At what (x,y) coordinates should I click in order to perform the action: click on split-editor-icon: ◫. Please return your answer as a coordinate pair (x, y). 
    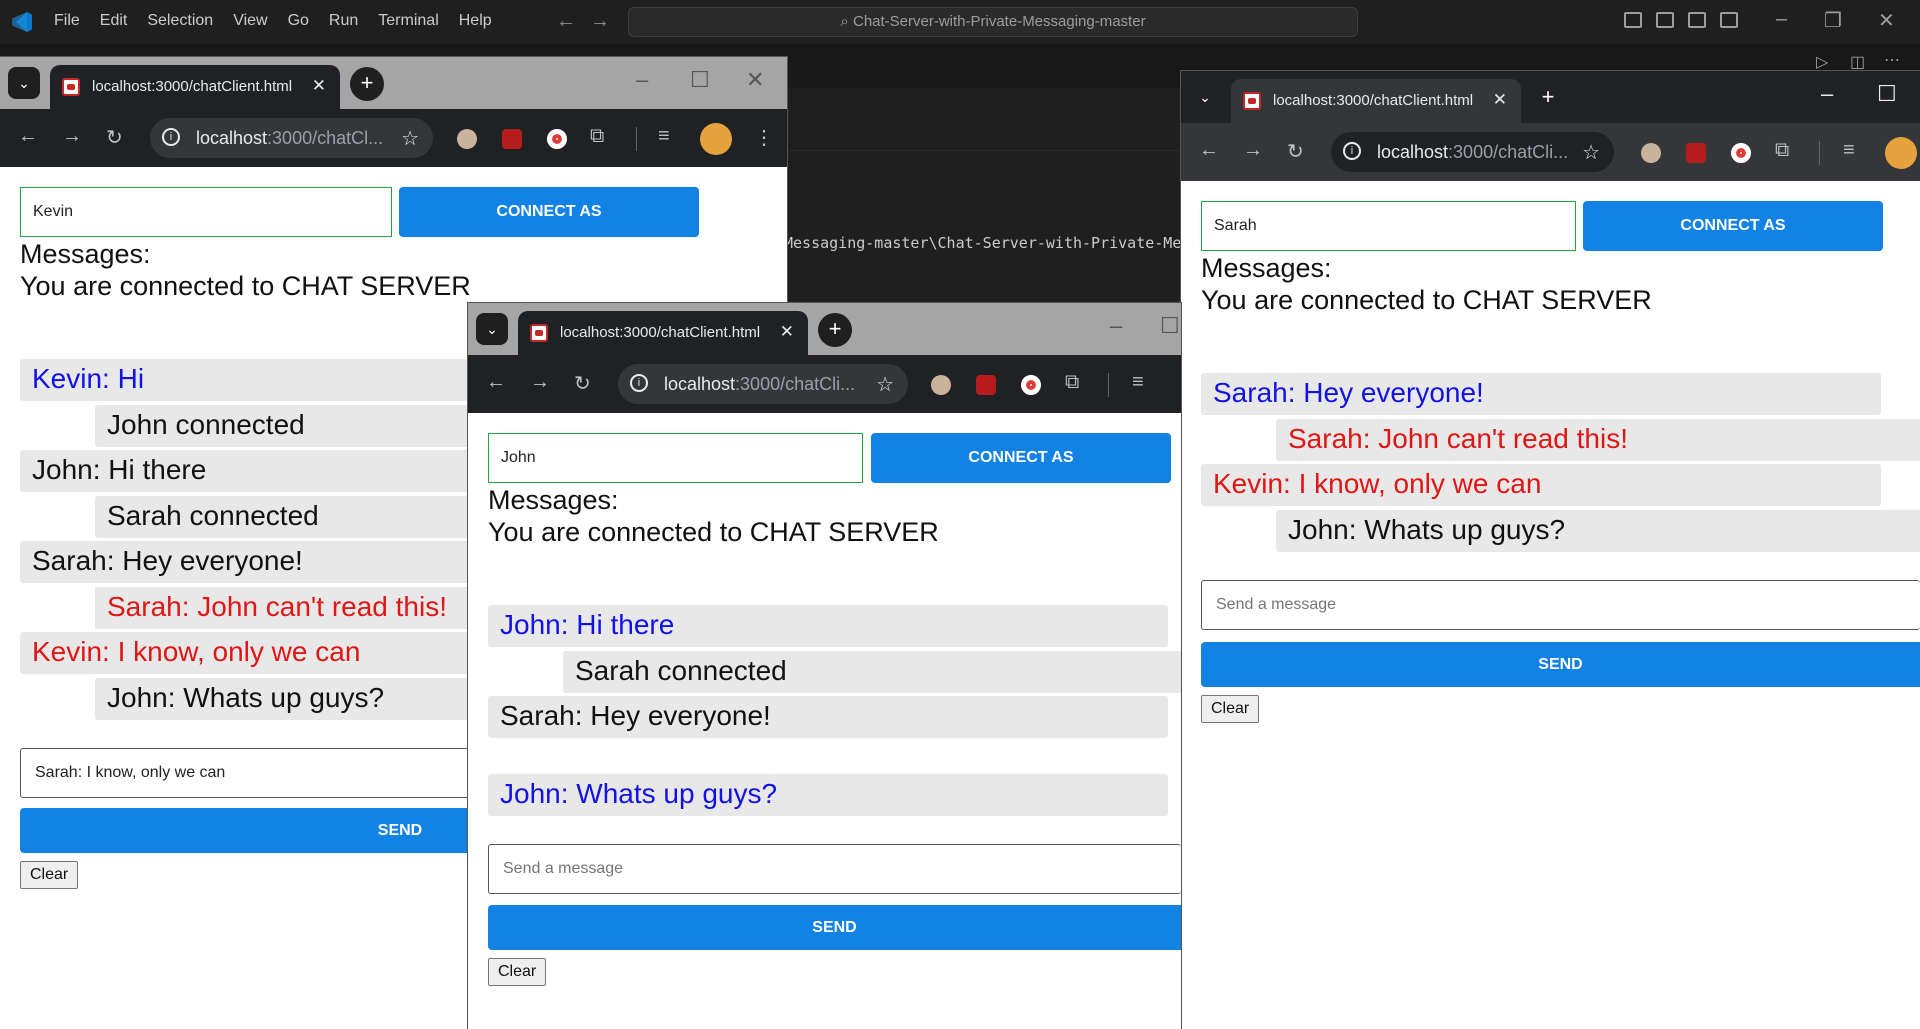
    Looking at the image, I should click on (1857, 62).